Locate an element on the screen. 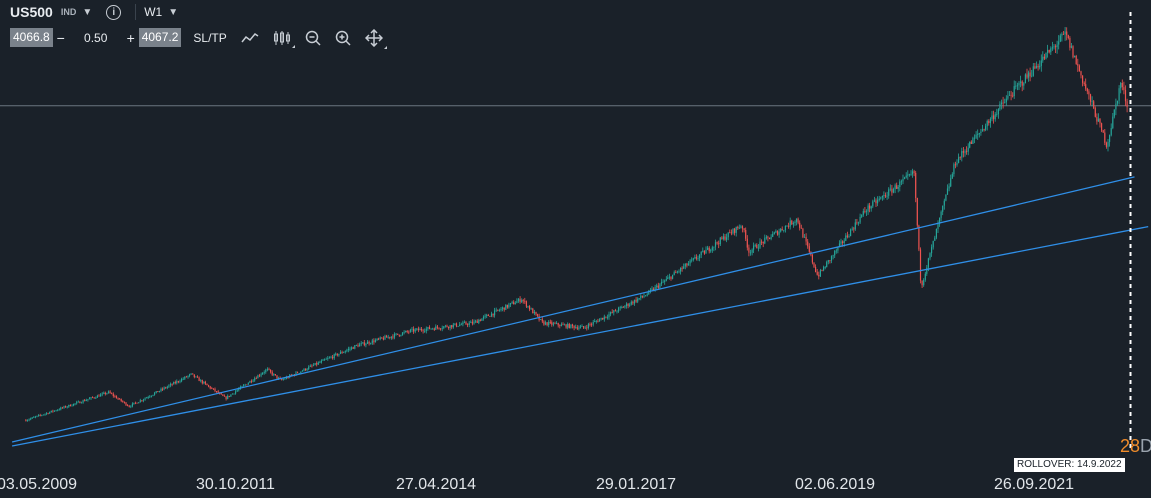  quantity-input: 0.50 is located at coordinates (96, 38).